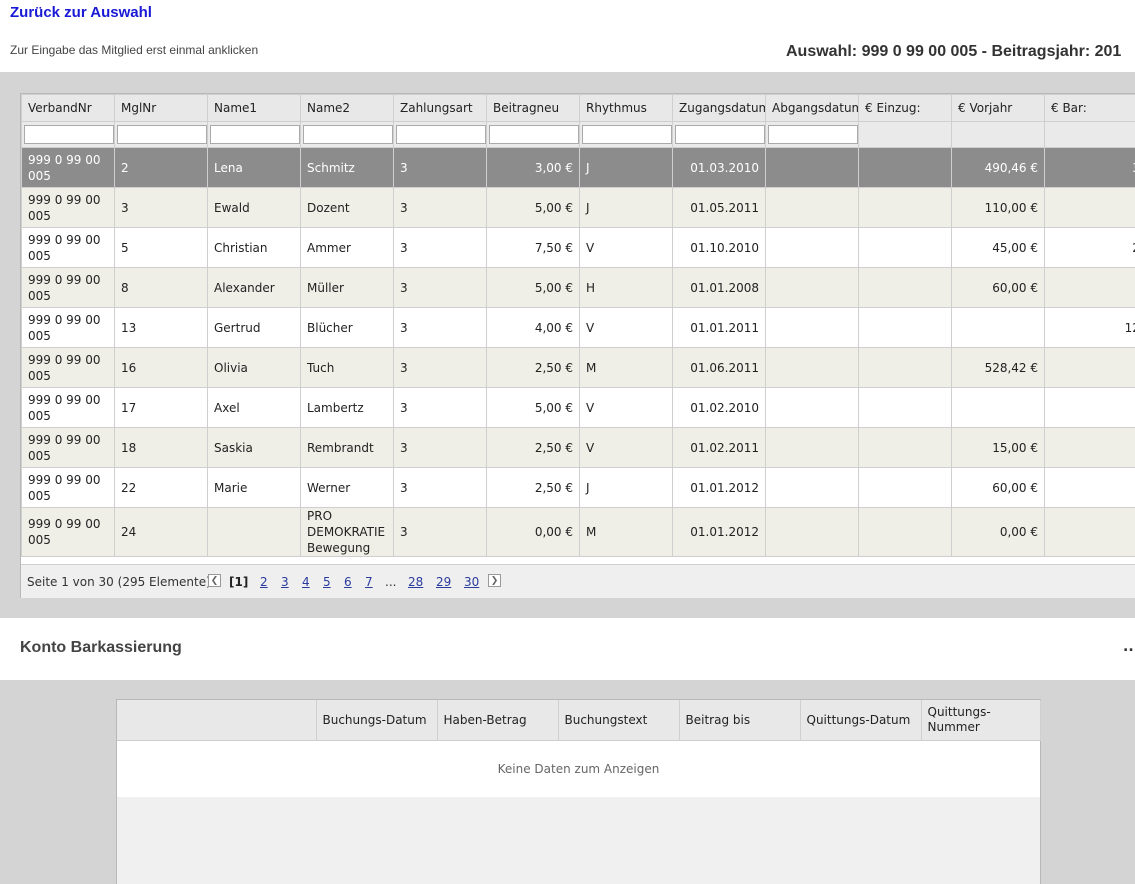 This screenshot has width=1135, height=884. What do you see at coordinates (626, 108) in the screenshot?
I see `column-header-rhythmus: Rhythmus` at bounding box center [626, 108].